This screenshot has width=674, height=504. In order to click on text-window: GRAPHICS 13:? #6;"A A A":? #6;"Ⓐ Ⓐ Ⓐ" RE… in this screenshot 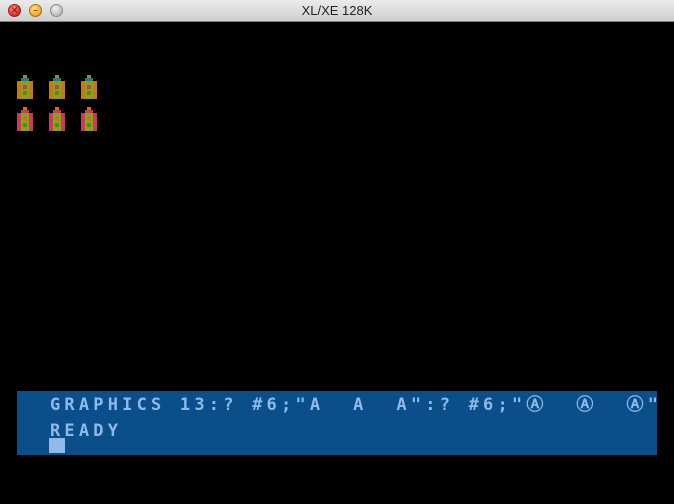, I will do `click(337, 423)`.